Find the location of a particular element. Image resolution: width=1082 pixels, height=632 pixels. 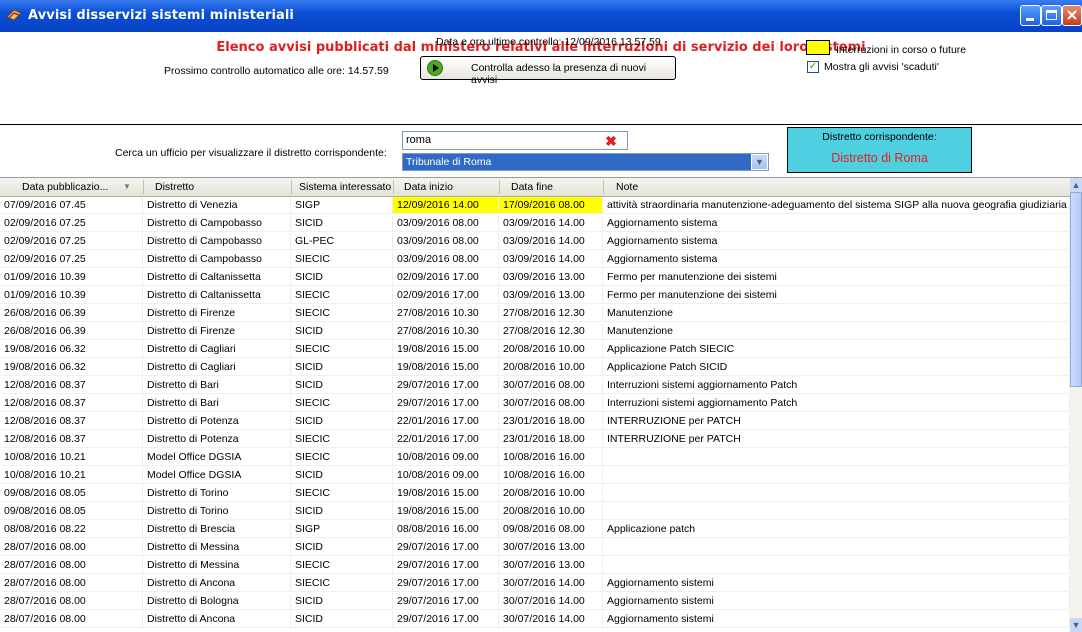

cell-fine: 17/09/2016 08.00 is located at coordinates (551, 205).